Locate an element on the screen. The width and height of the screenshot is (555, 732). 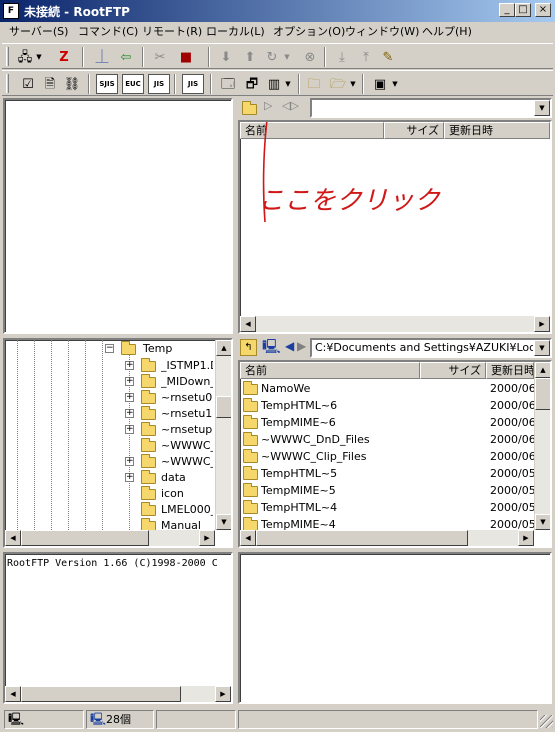
cut-icon: ✂ is located at coordinates (160, 57).